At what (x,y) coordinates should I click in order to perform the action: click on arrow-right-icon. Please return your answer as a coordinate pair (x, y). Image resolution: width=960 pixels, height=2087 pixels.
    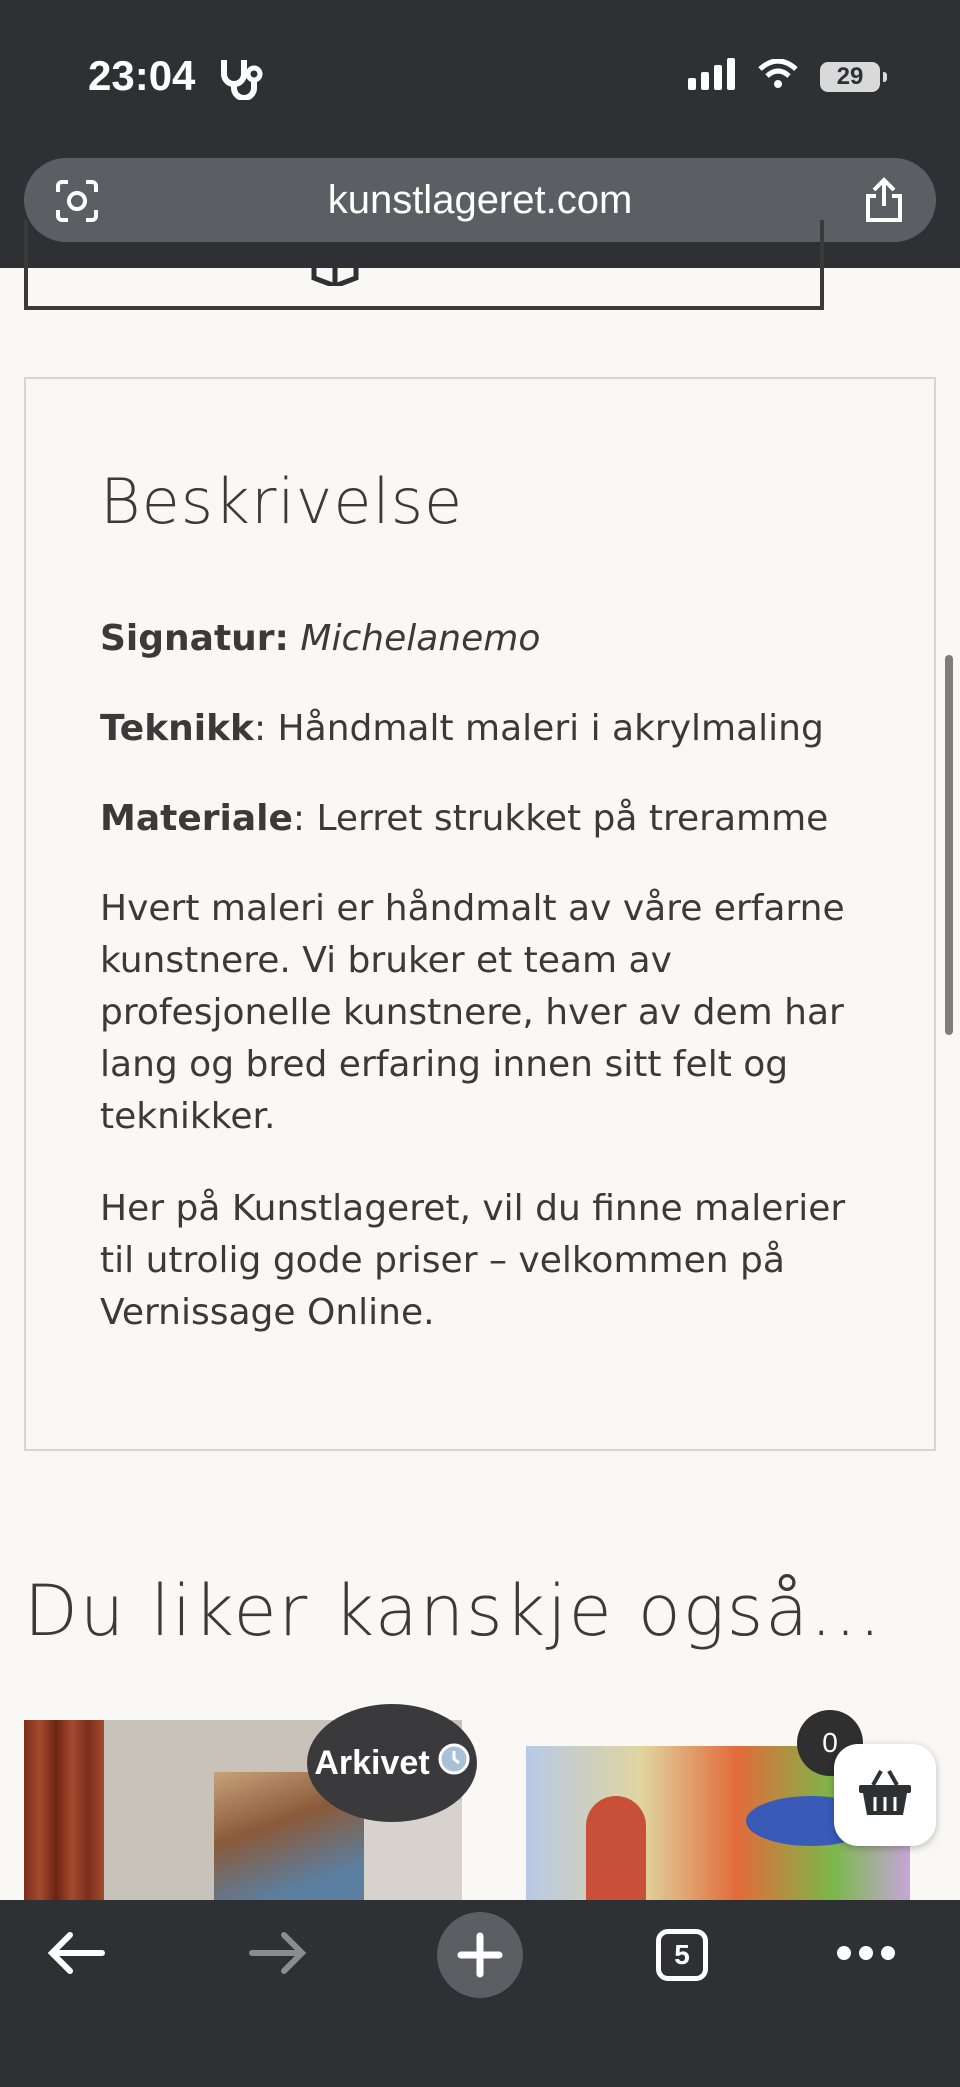
    Looking at the image, I should click on (278, 1955).